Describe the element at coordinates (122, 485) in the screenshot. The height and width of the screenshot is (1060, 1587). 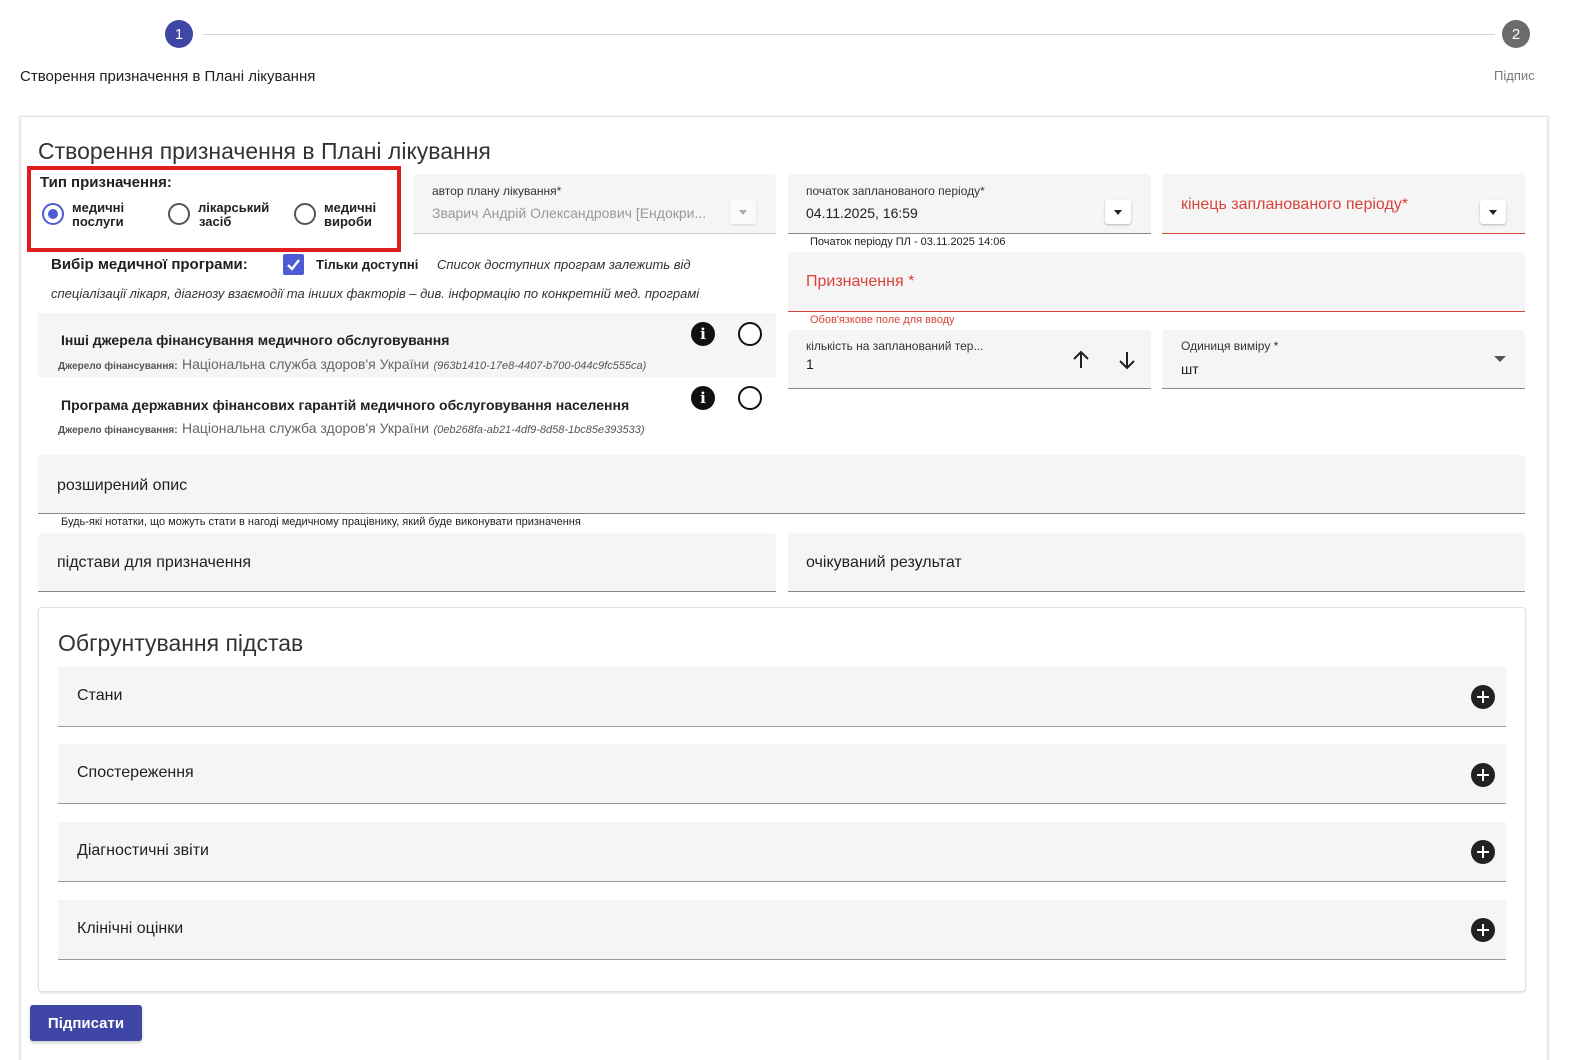
I see `extended-description-label: розширений опис` at that location.